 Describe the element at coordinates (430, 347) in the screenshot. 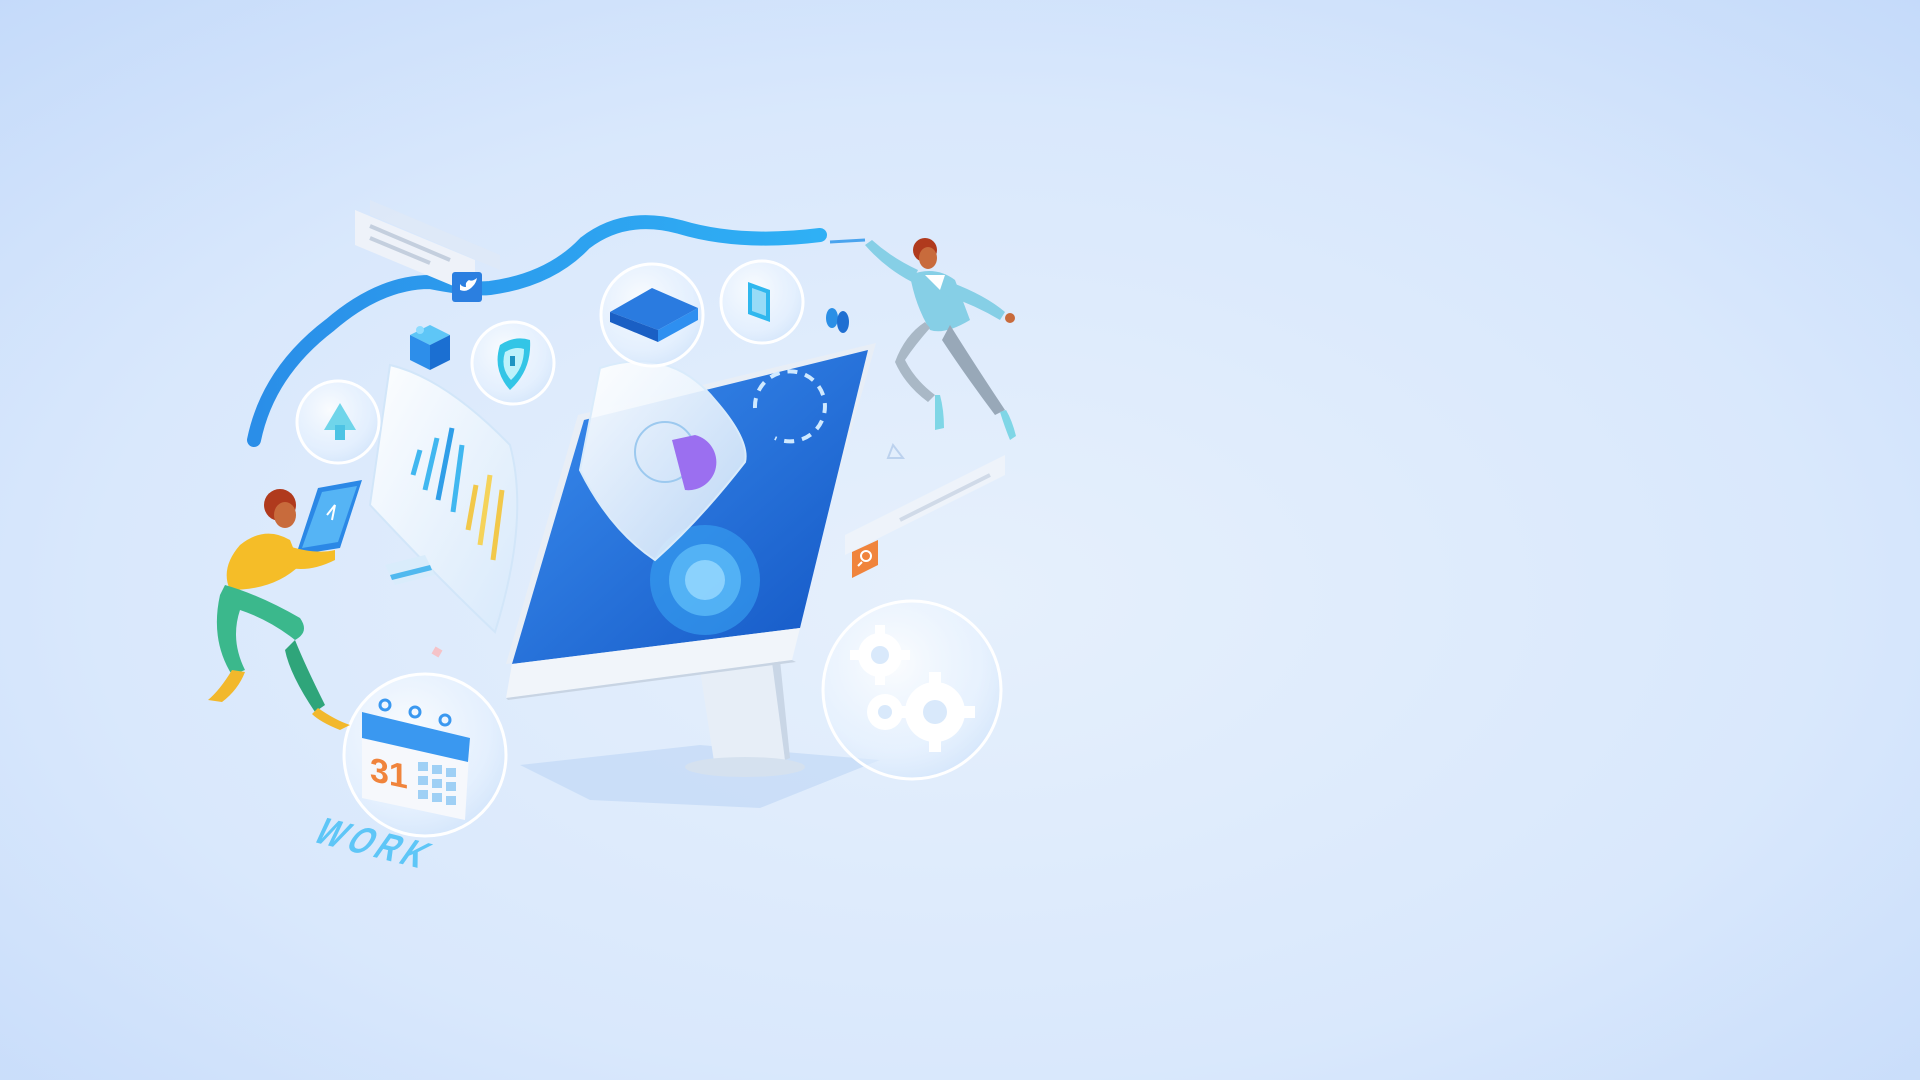

I see `cube-icon` at that location.